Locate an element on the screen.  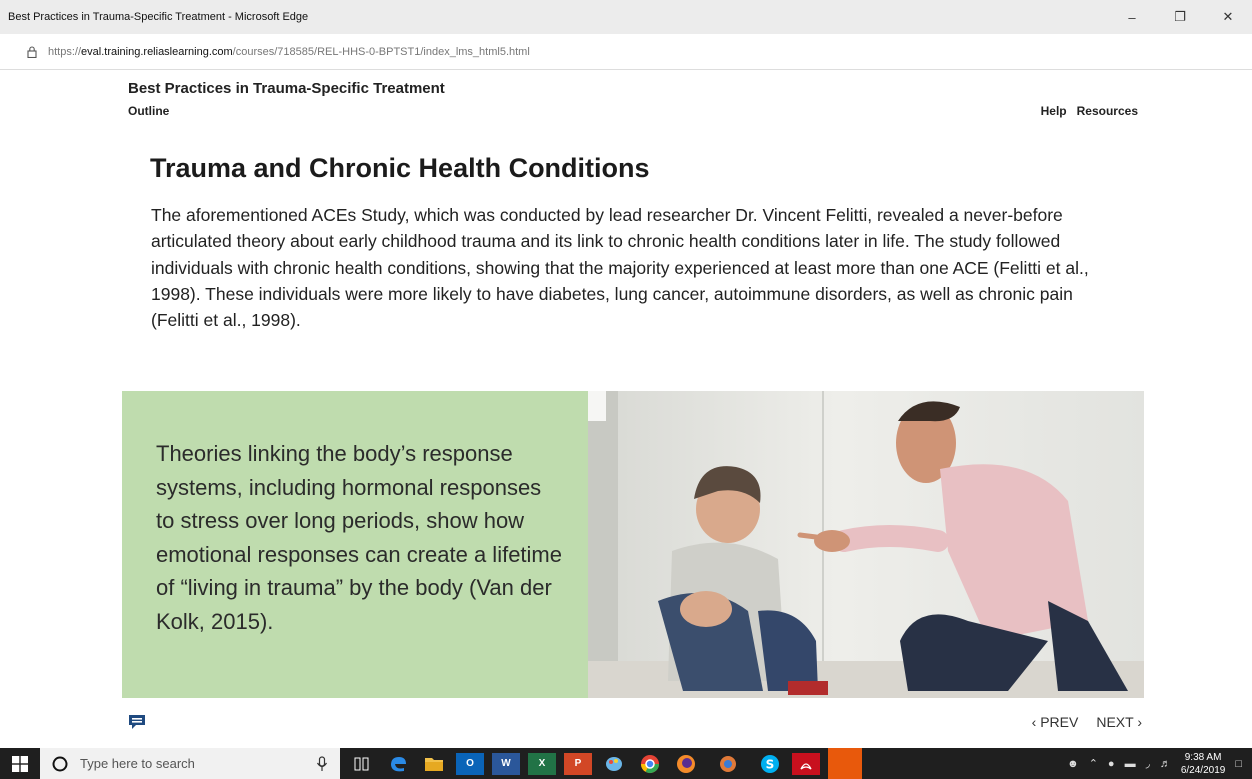
slide-heading: Trauma and Chronic Health Conditions is located at coordinates (400, 168).